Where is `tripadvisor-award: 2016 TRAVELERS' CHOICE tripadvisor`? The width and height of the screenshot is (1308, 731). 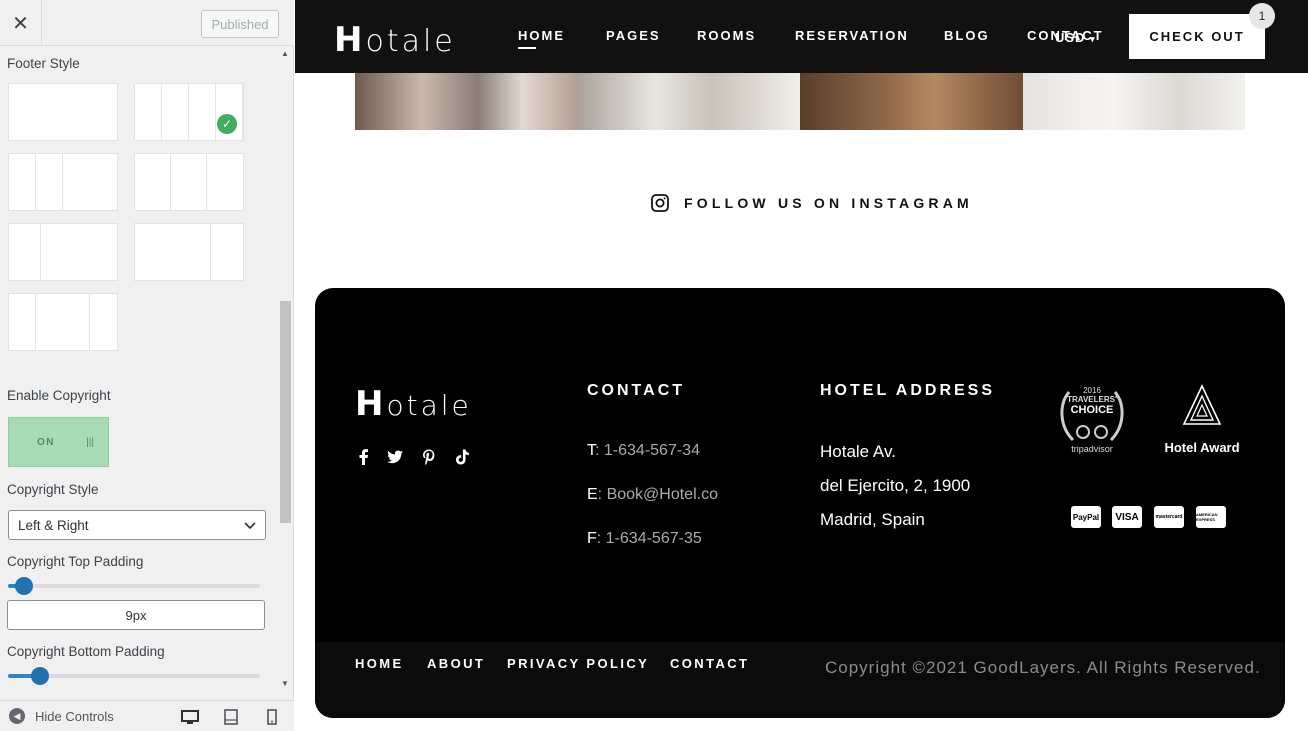 tripadvisor-award: 2016 TRAVELERS' CHOICE tripadvisor is located at coordinates (1092, 419).